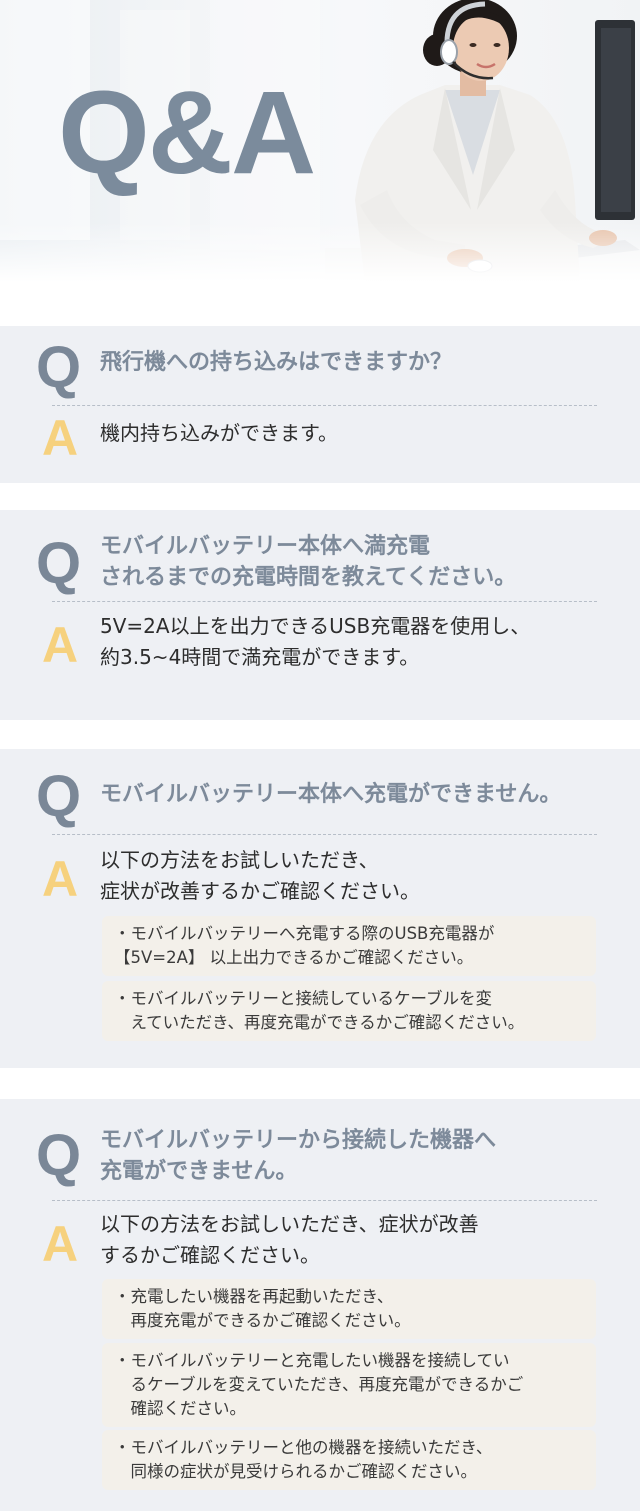 The image size is (640, 1511). I want to click on note-line: ・モバイルバッテリーと充電したい機器を接続してい, so click(312, 1360).